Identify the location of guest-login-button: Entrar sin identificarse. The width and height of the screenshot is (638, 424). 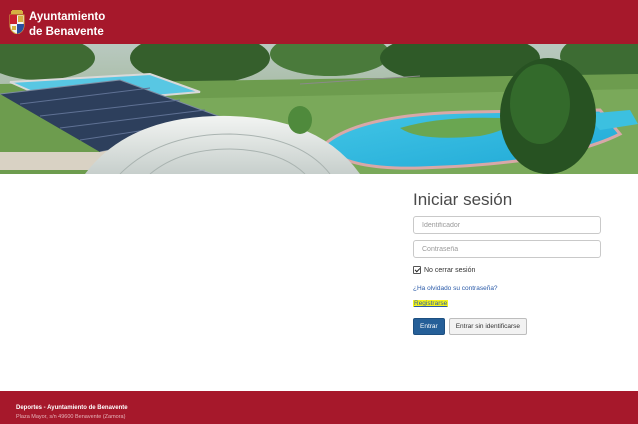
(488, 326).